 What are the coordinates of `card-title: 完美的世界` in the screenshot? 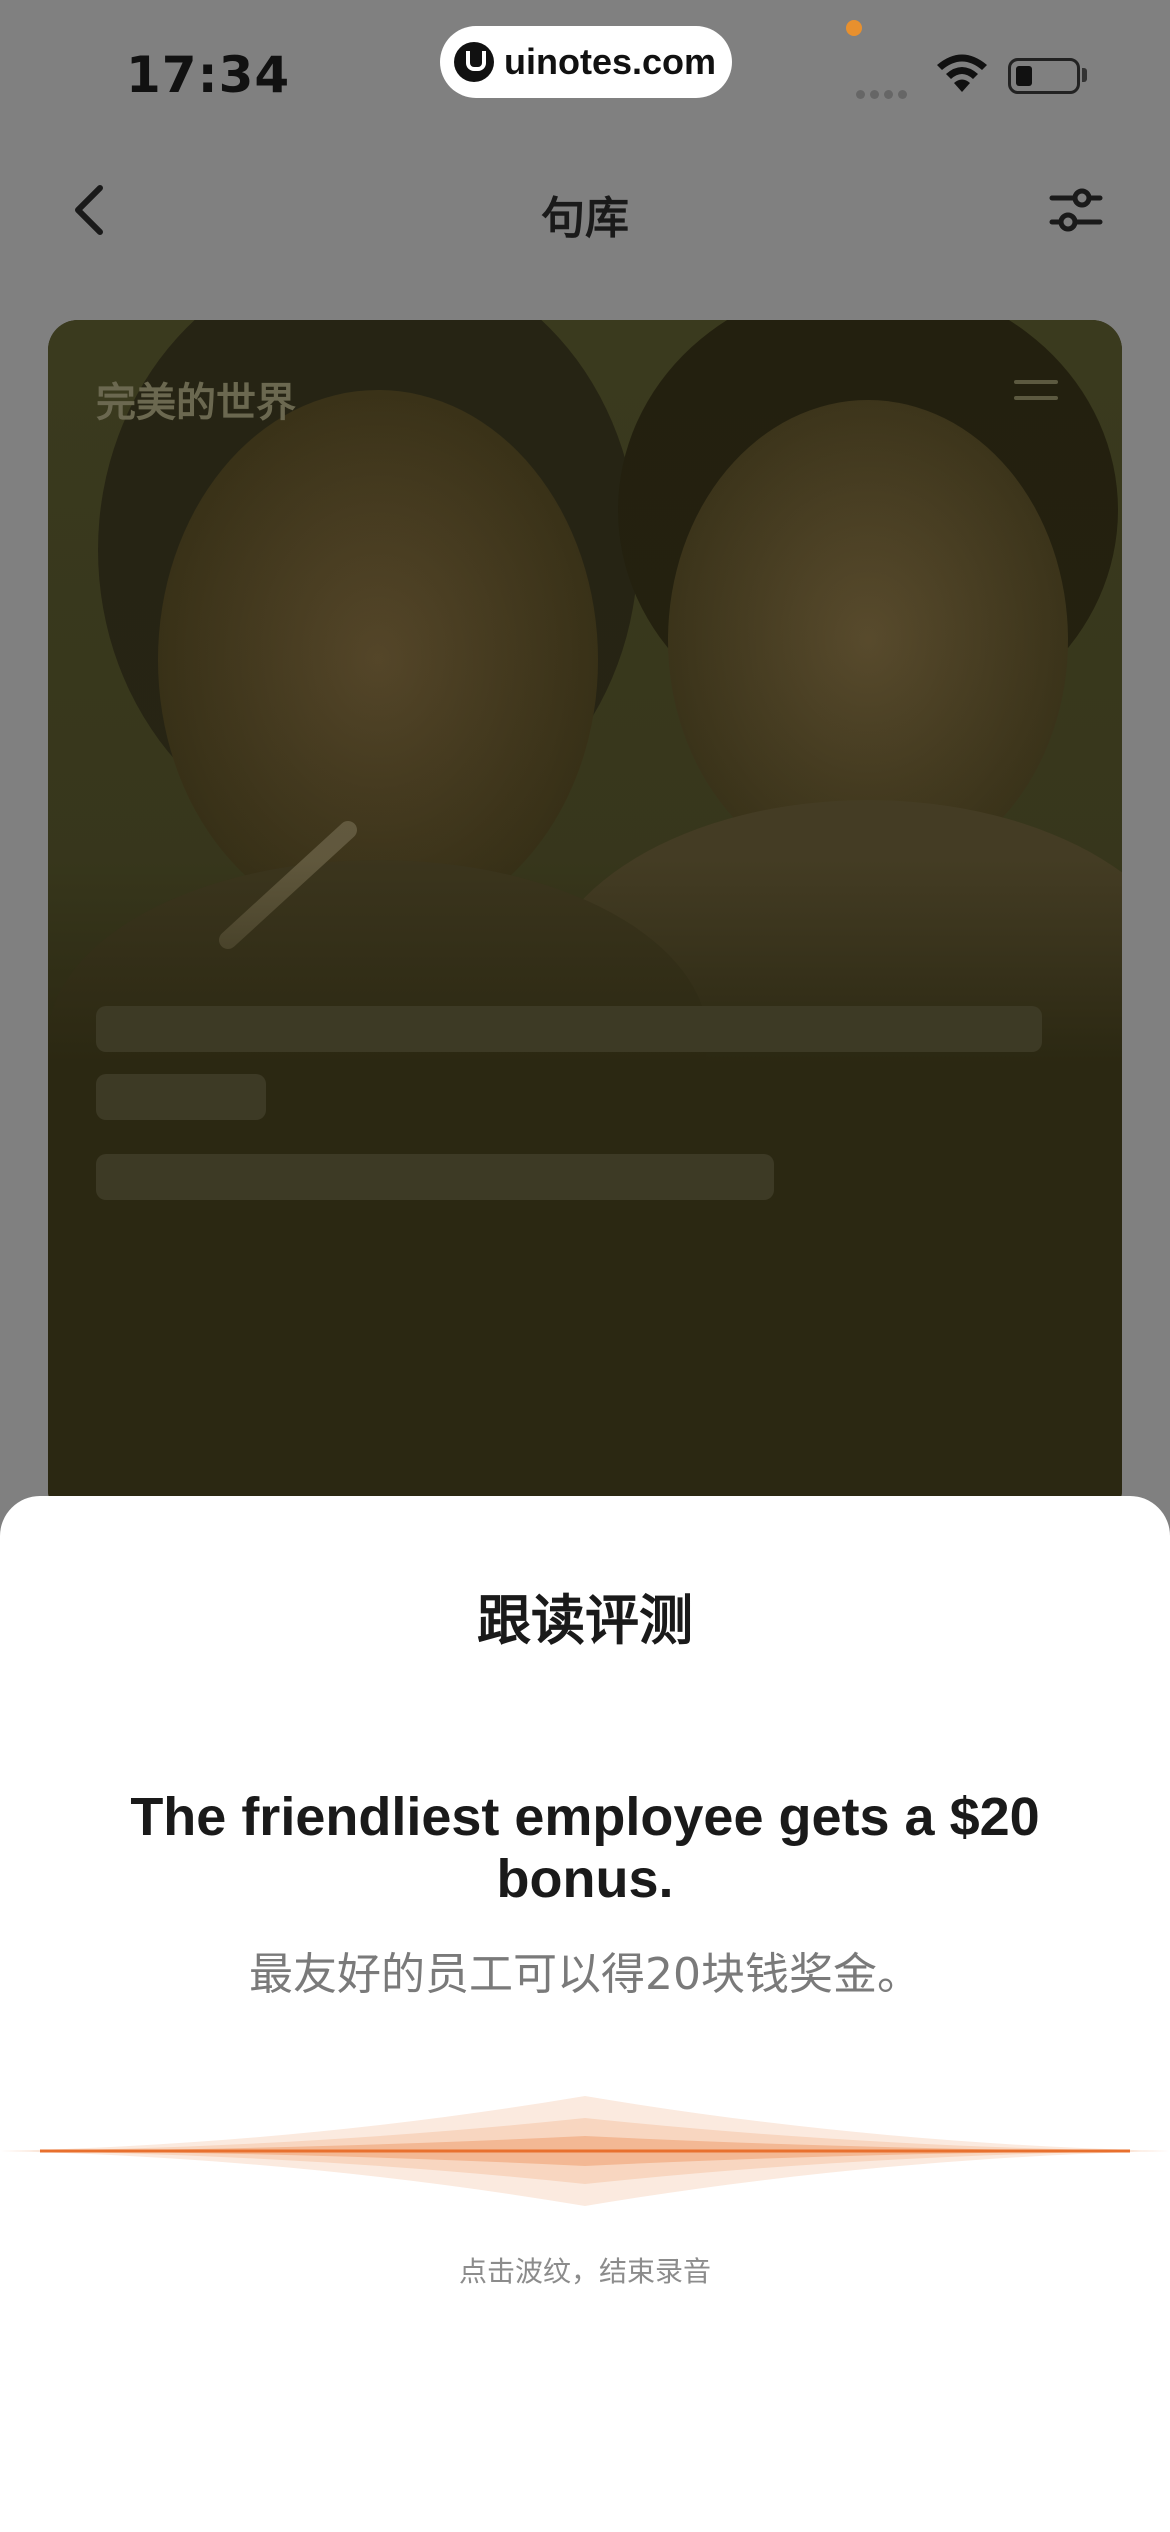 It's located at (196, 403).